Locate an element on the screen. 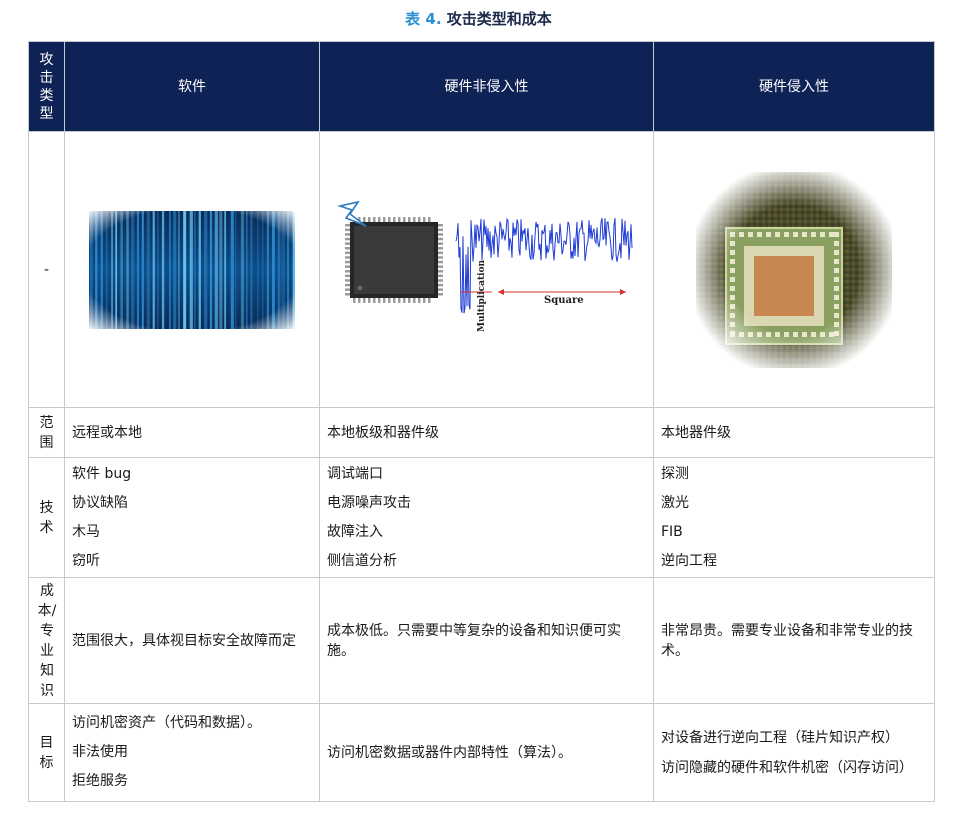 The height and width of the screenshot is (824, 957). technique-item: 电源噪声攻击 is located at coordinates (369, 502).